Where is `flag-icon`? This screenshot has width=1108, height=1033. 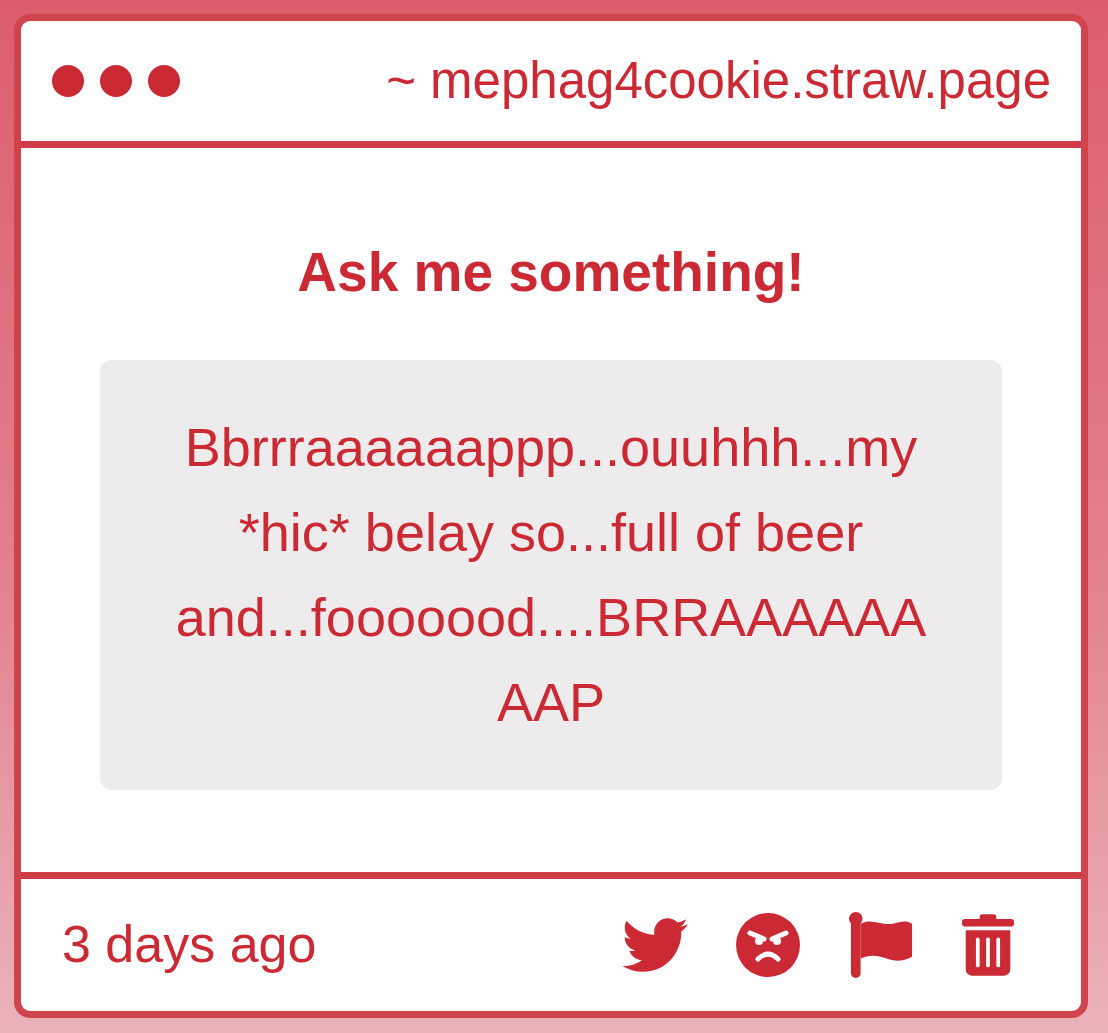 flag-icon is located at coordinates (881, 945).